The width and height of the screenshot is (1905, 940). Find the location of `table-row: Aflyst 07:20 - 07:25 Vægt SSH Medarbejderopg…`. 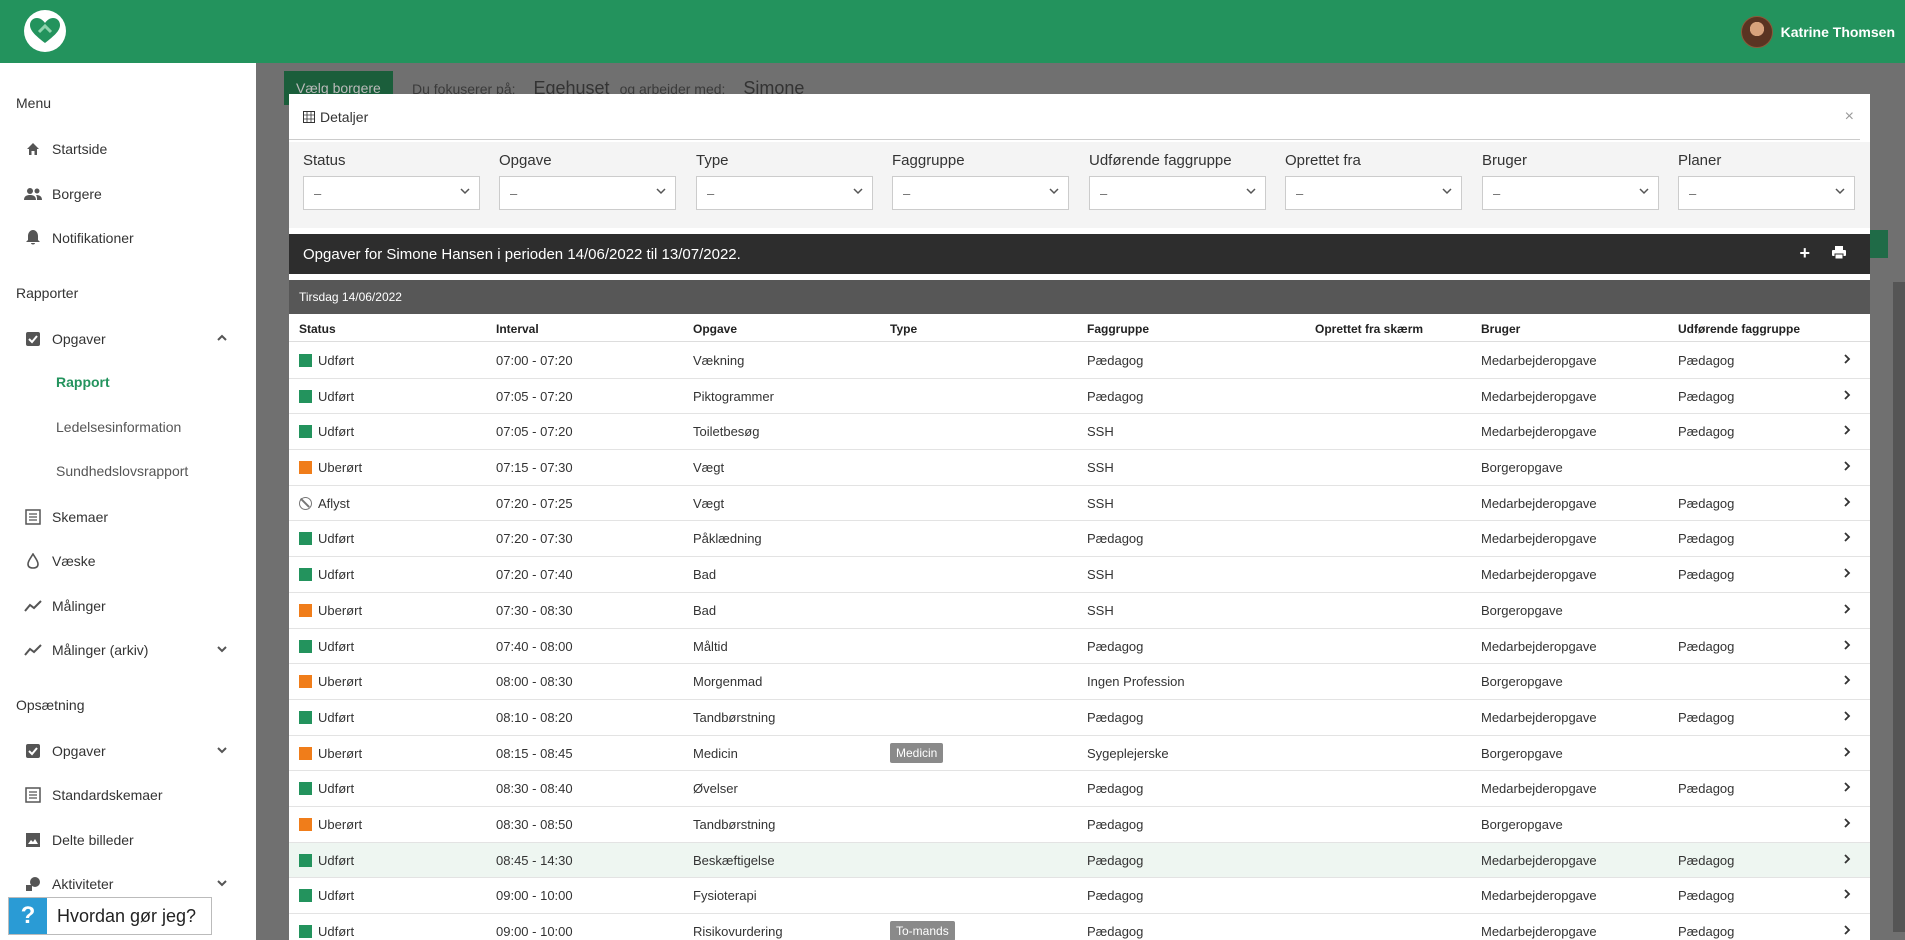

table-row: Aflyst 07:20 - 07:25 Vægt SSH Medarbejderopg… is located at coordinates (1079, 504).